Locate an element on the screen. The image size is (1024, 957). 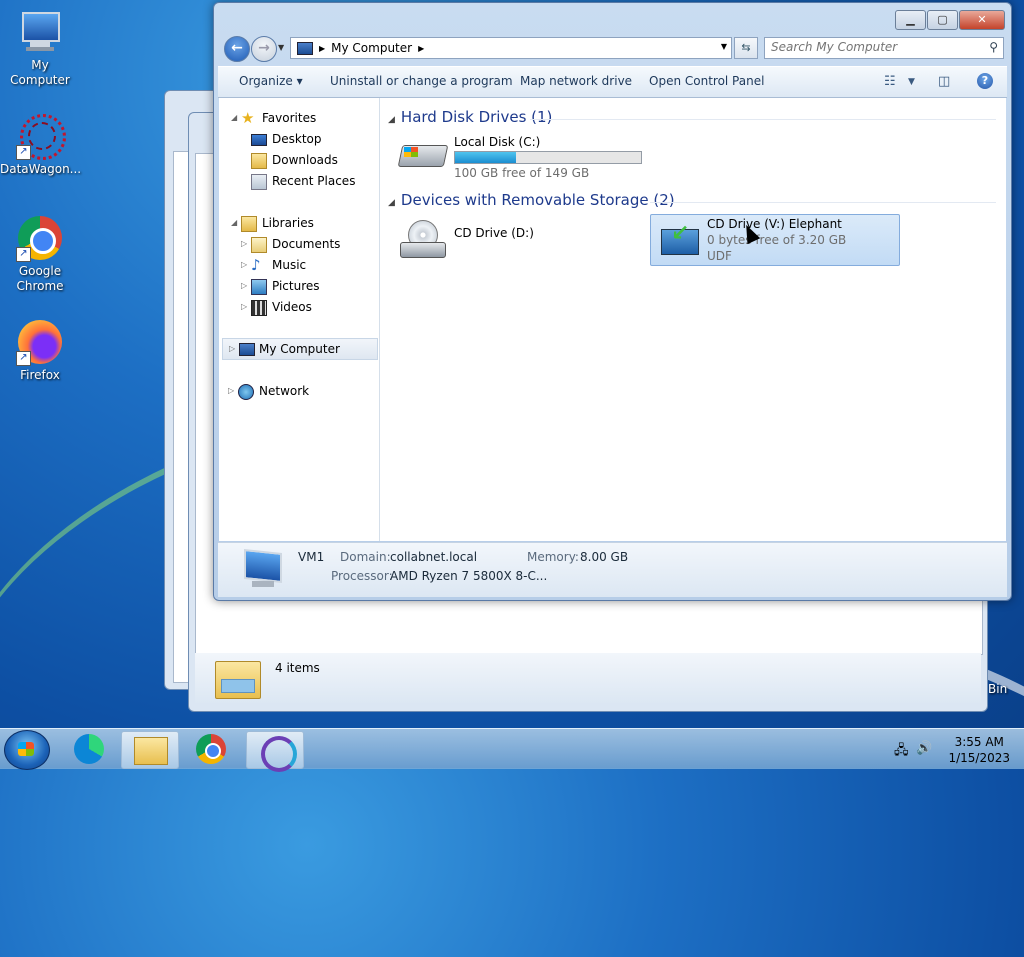
taskbar: 🖧 🔊 3:55 AM 1/15/2023 is located at coordinates (512, 750).